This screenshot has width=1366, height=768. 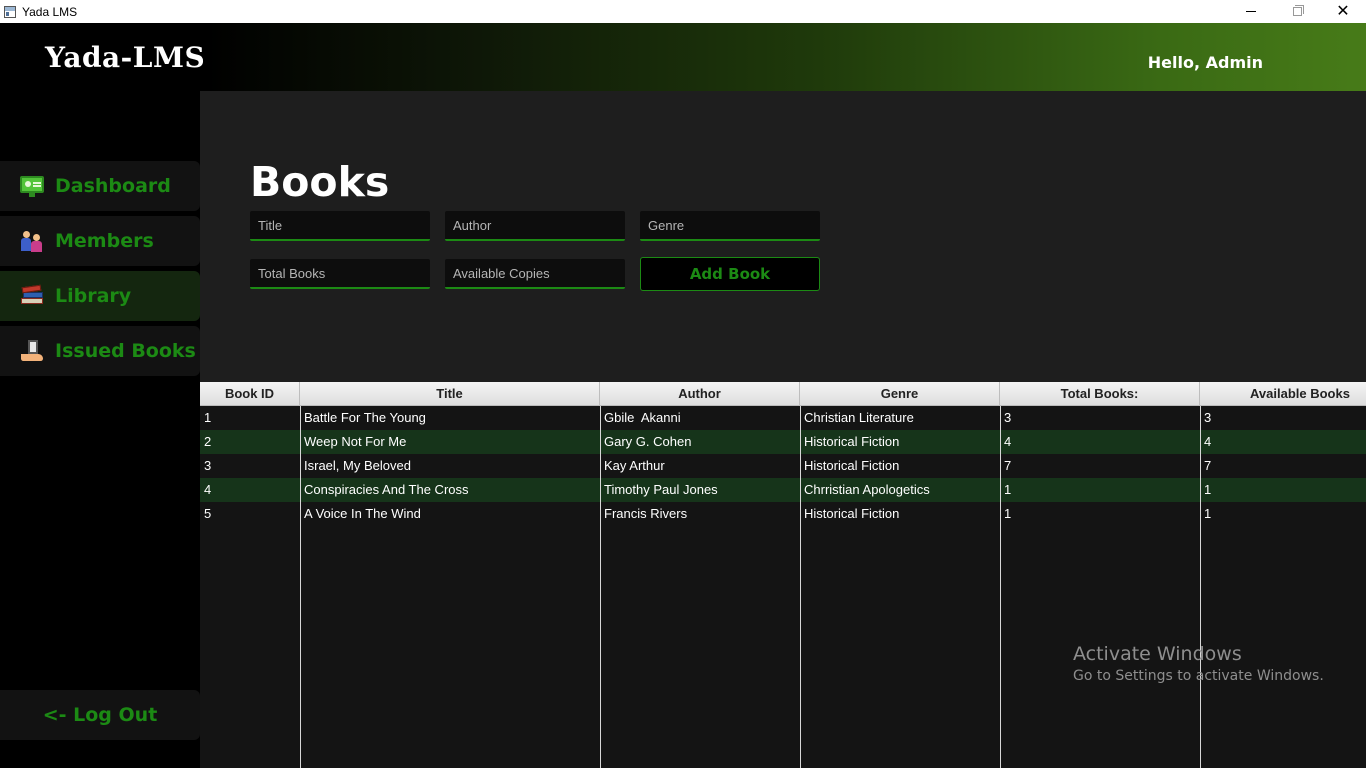 What do you see at coordinates (113, 186) in the screenshot?
I see `sidebar-item-label: Dashboard` at bounding box center [113, 186].